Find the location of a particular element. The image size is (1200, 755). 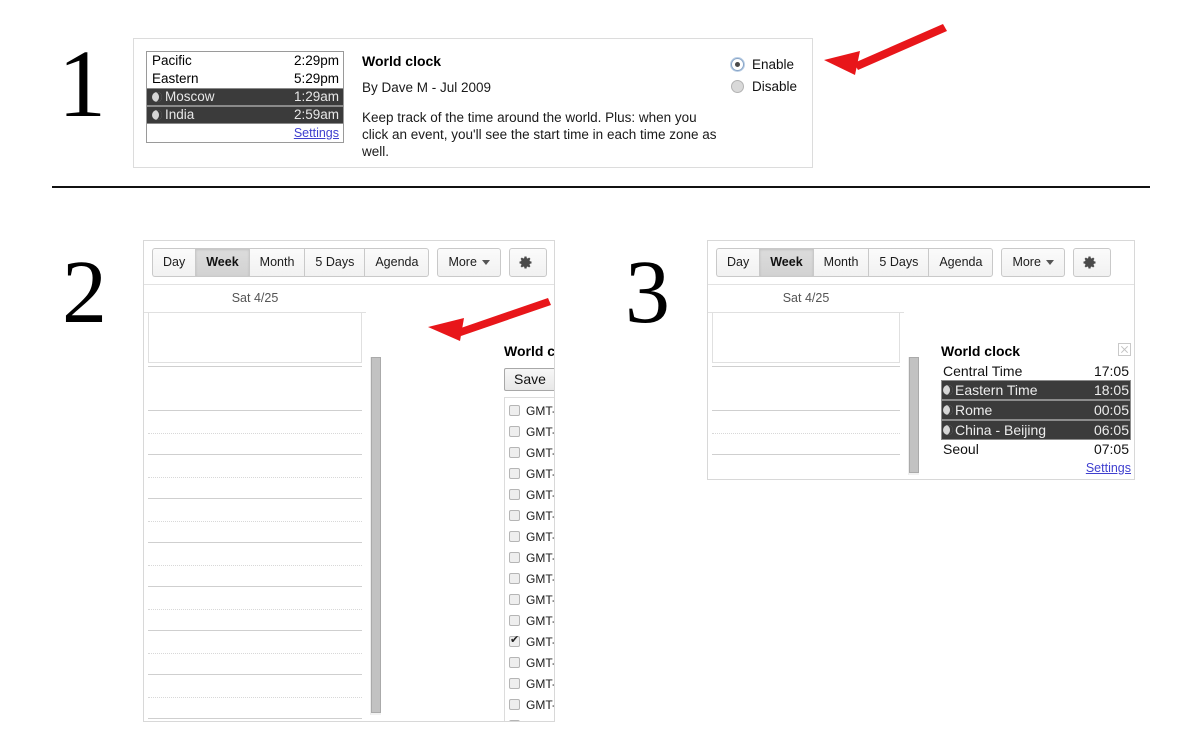

moon-icon is located at coordinates (948, 410).